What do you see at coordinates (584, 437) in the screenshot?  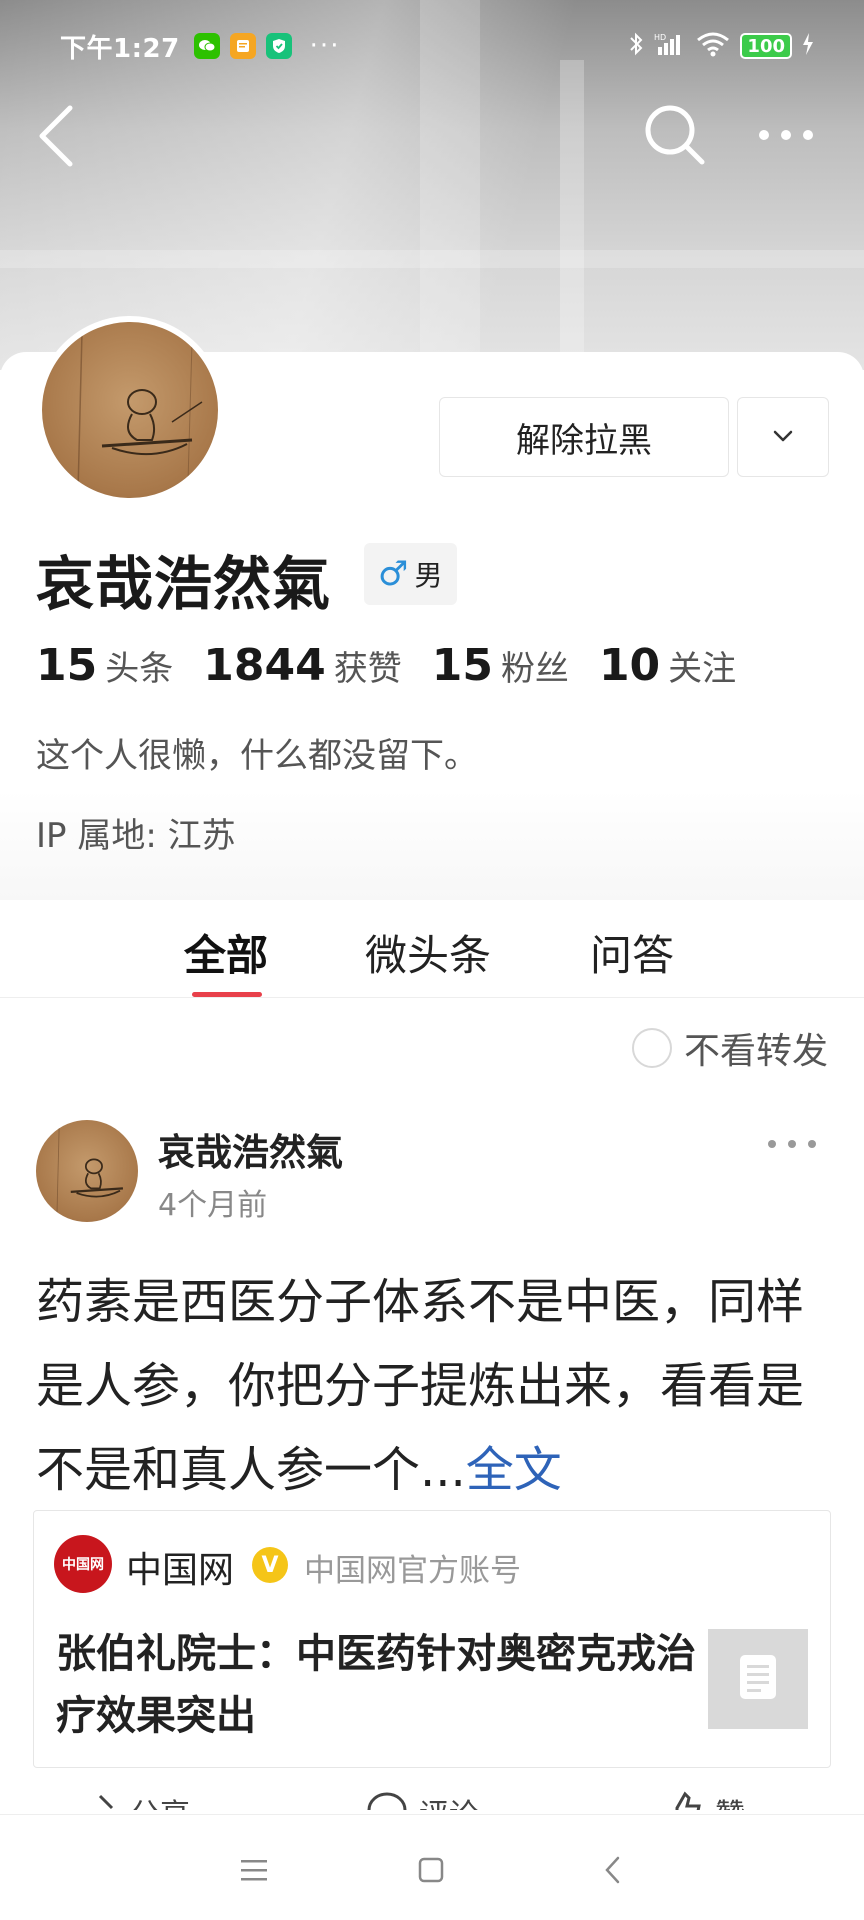 I see `unblock-button: 解除拉黑` at bounding box center [584, 437].